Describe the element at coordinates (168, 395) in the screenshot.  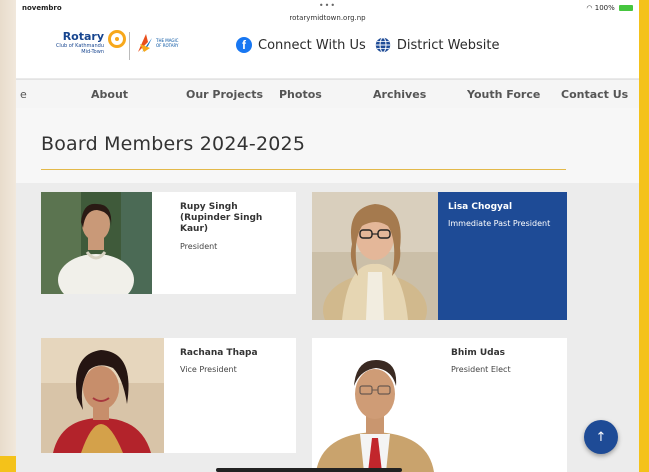
I see `member-card-vice-president: Rachana Thapa Vice President` at that location.